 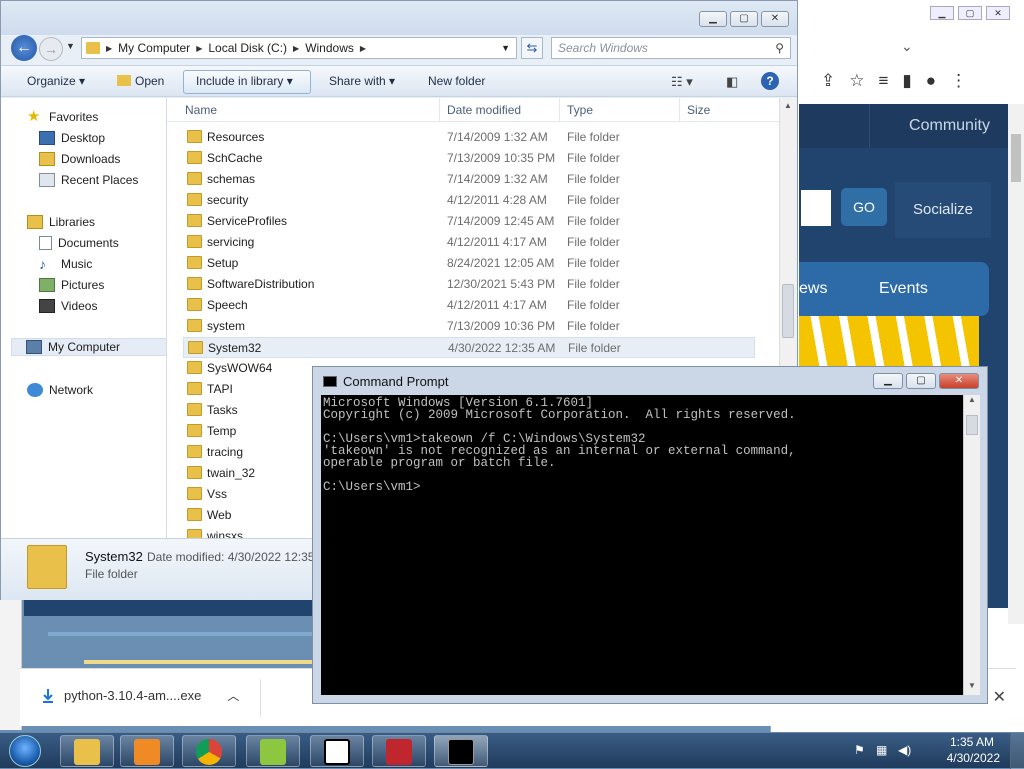 I want to click on clock-date: 4/30/2022, so click(x=973, y=758).